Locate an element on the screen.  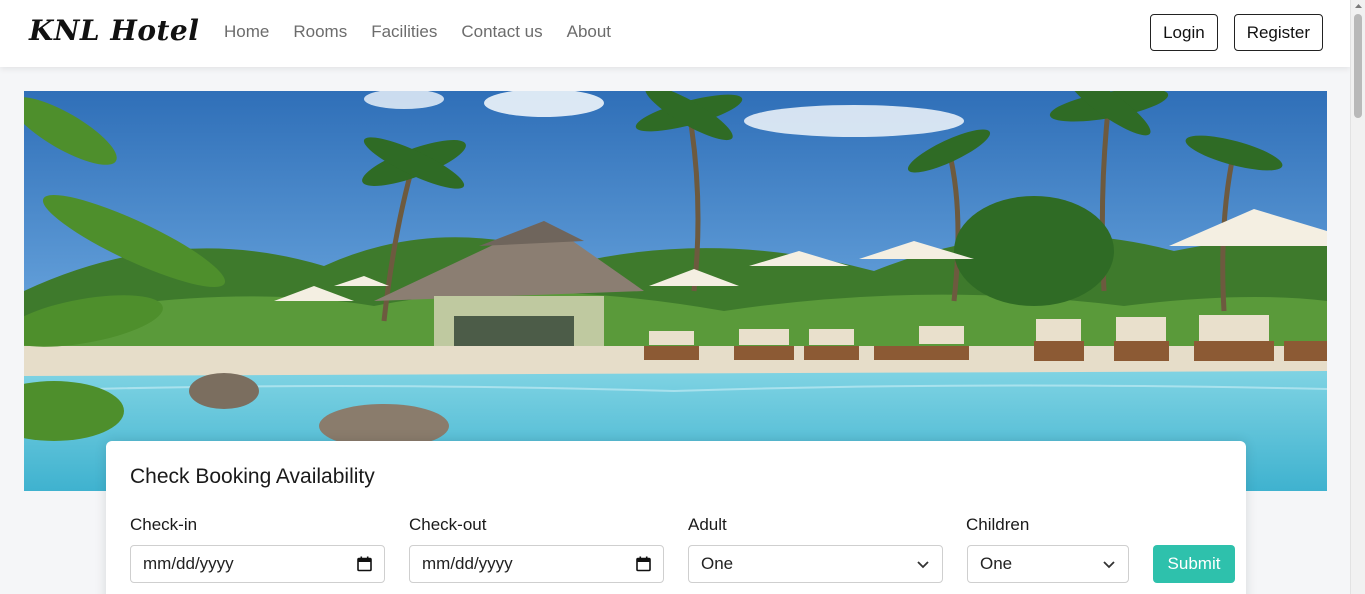
checkin-label: Check-in is located at coordinates (164, 524).